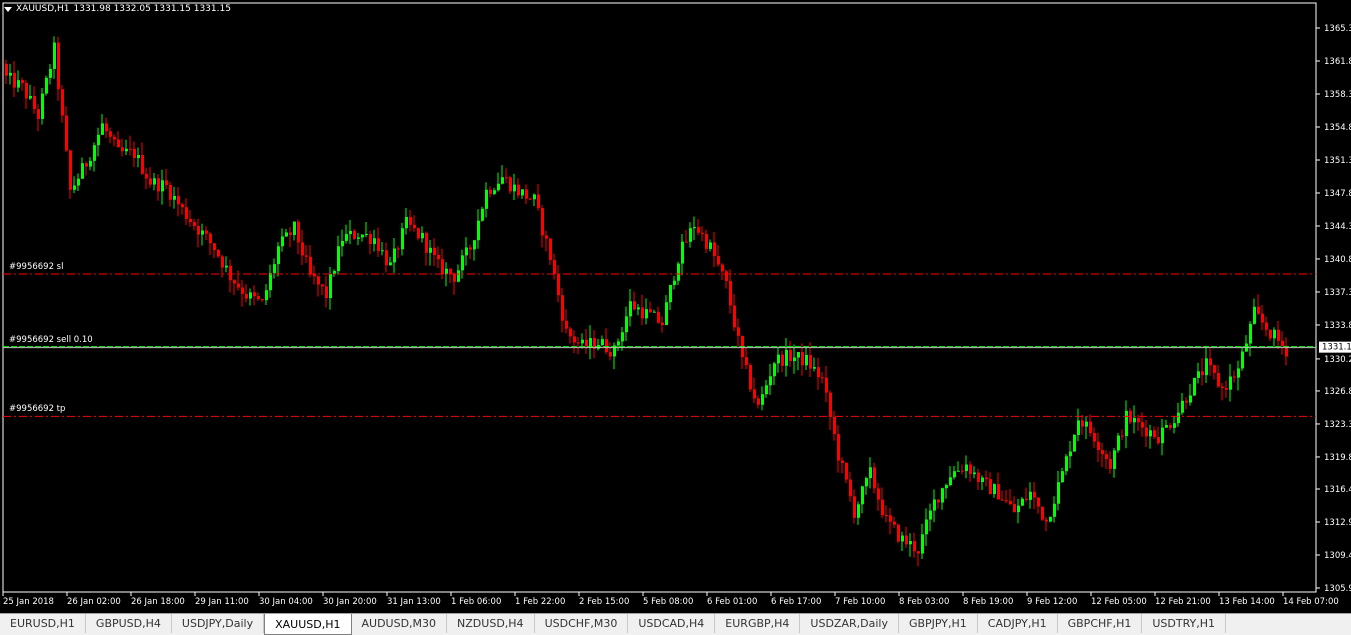 This screenshot has width=1351, height=635. What do you see at coordinates (476, 602) in the screenshot?
I see `time-axis-label: 1 Feb 06:00` at bounding box center [476, 602].